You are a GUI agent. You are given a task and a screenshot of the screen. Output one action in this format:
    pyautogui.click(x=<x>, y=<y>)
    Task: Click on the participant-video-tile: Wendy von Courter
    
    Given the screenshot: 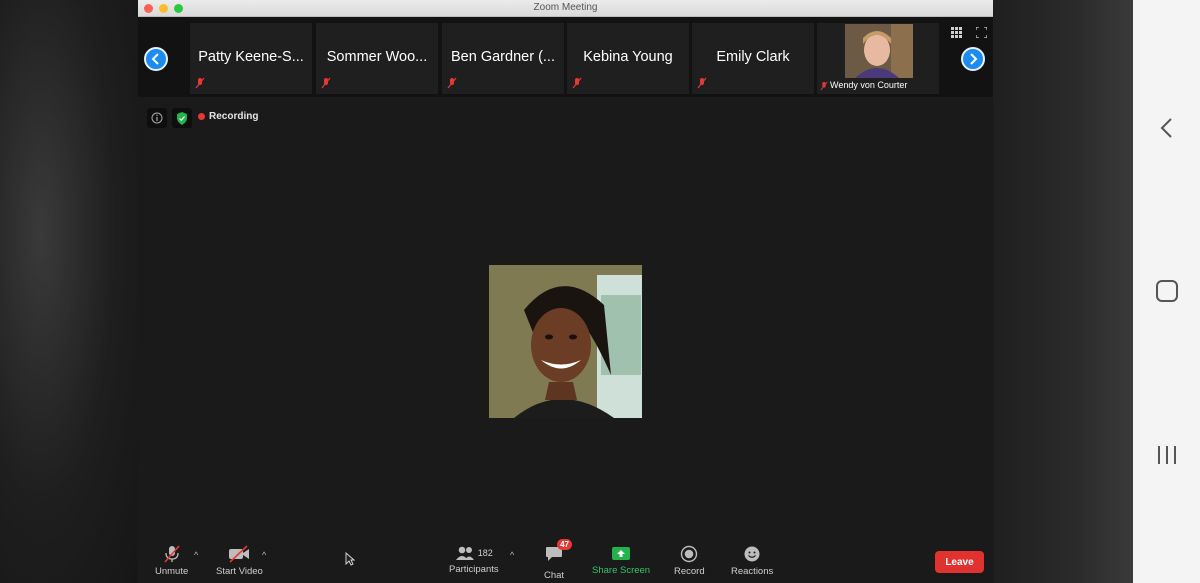 What is the action you would take?
    pyautogui.click(x=878, y=58)
    